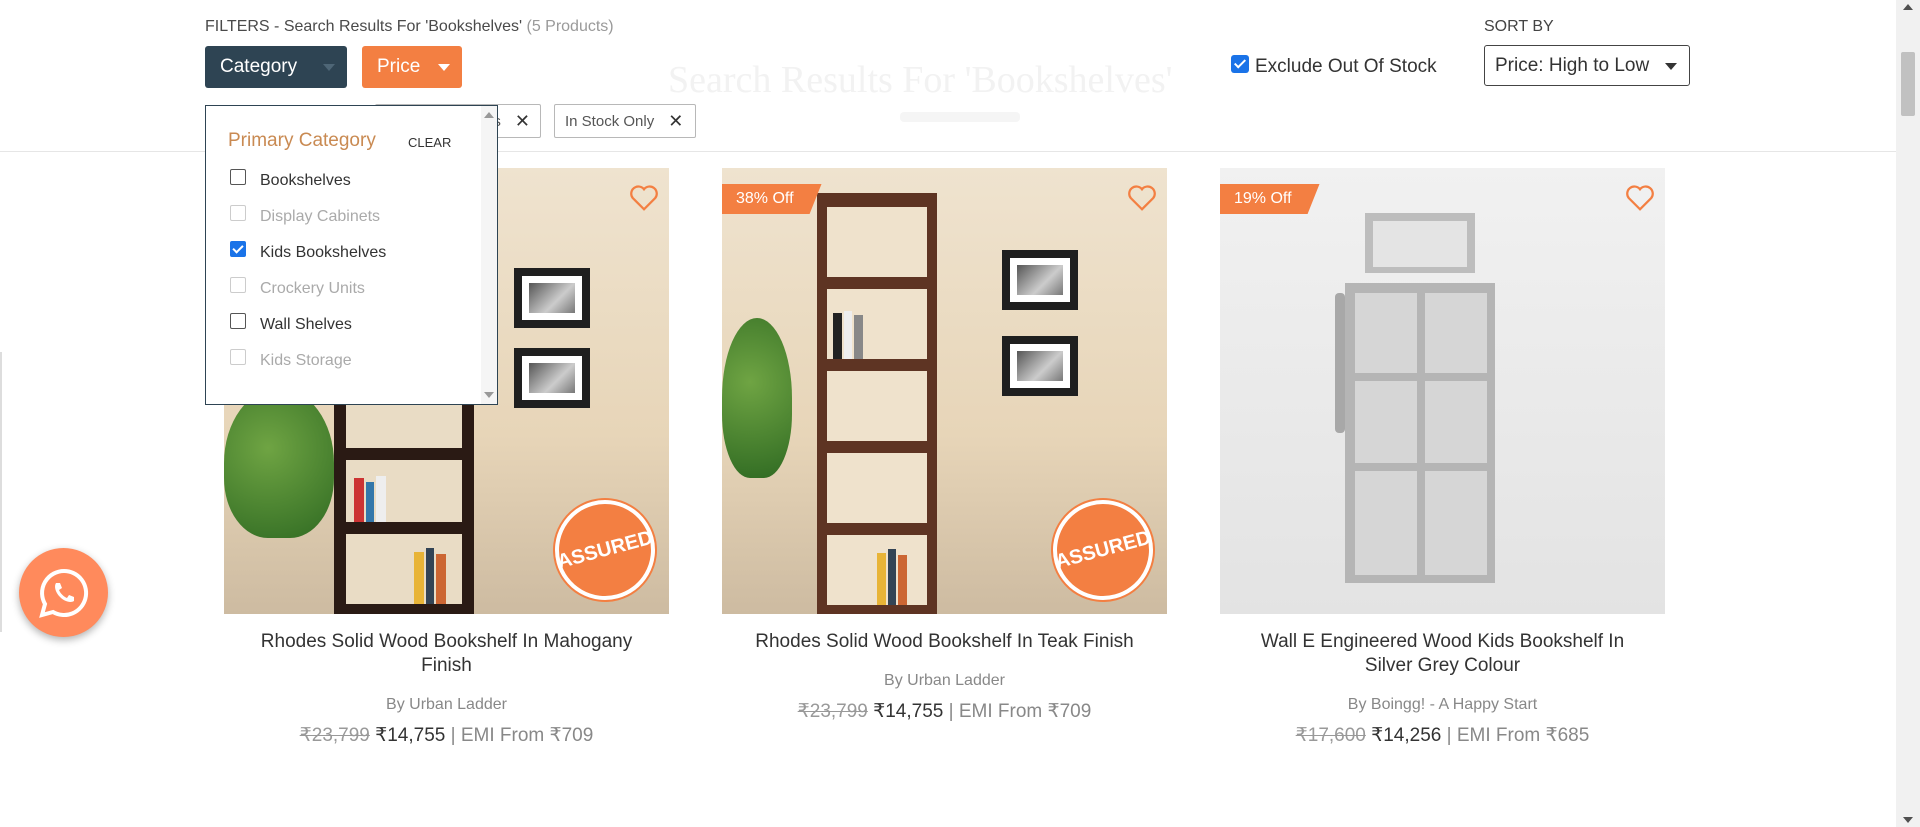 The width and height of the screenshot is (1920, 827). What do you see at coordinates (306, 324) in the screenshot?
I see `category-option-label: Wall Shelves` at bounding box center [306, 324].